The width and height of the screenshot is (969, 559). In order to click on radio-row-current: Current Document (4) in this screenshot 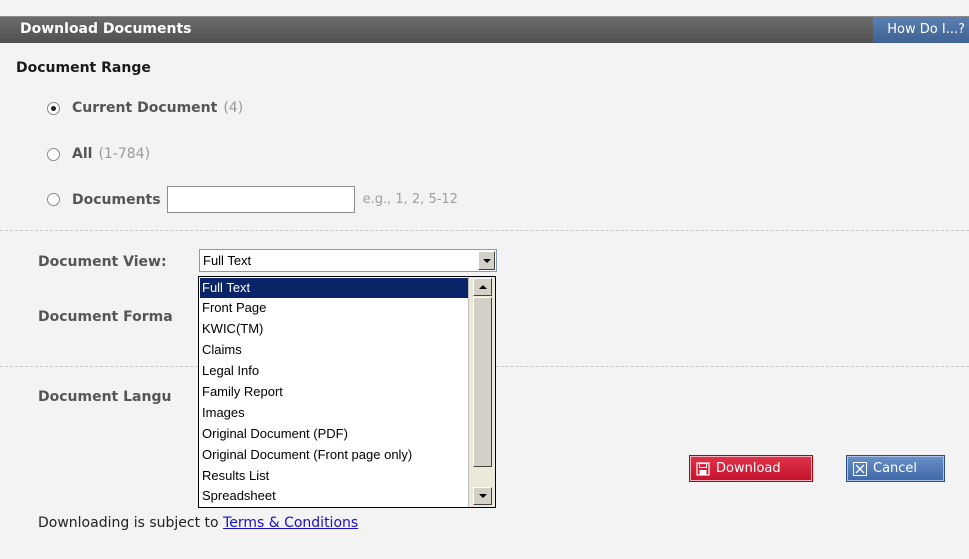, I will do `click(145, 108)`.